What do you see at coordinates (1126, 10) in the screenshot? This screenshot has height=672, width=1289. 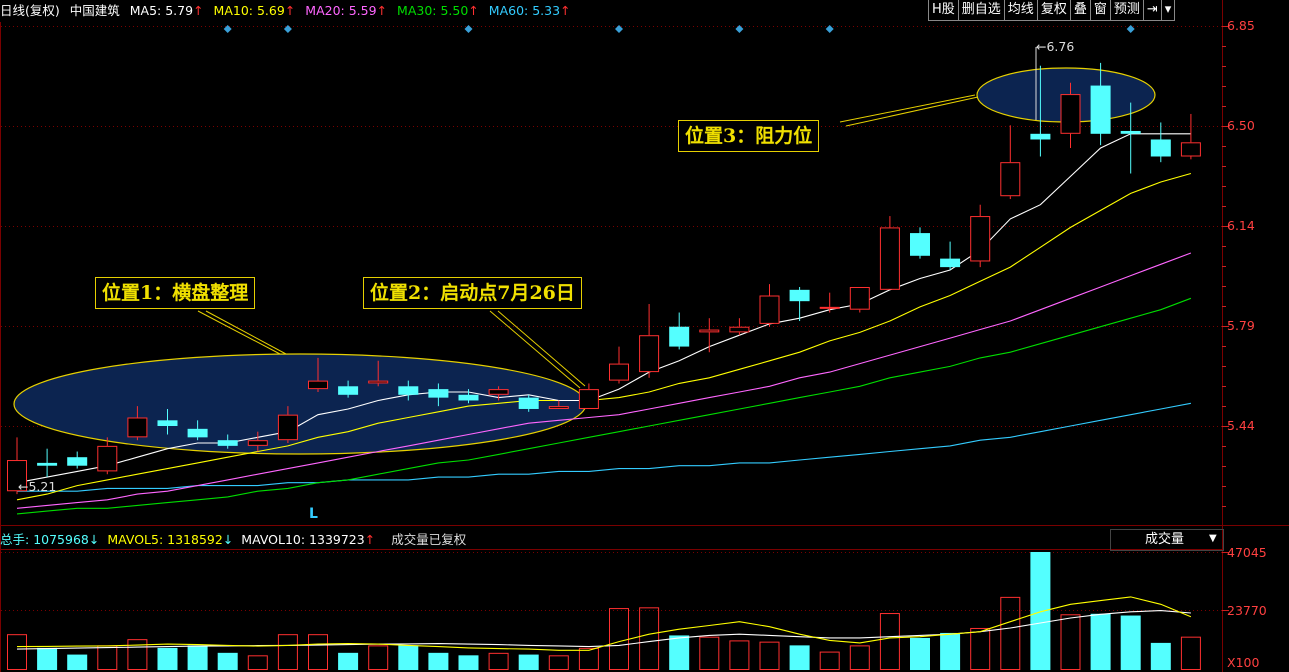 I see `forecast-button: 预测` at bounding box center [1126, 10].